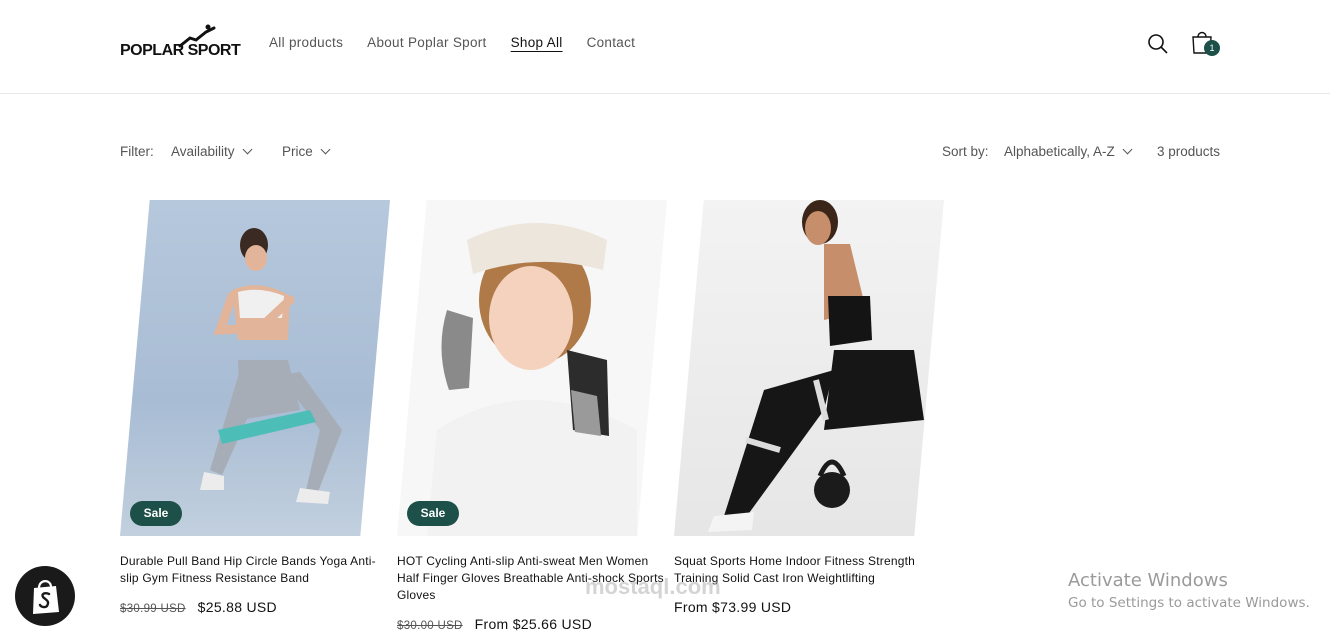 The image size is (1330, 642). I want to click on product-price: $30.00 USD From $25.66 USD, so click(532, 624).